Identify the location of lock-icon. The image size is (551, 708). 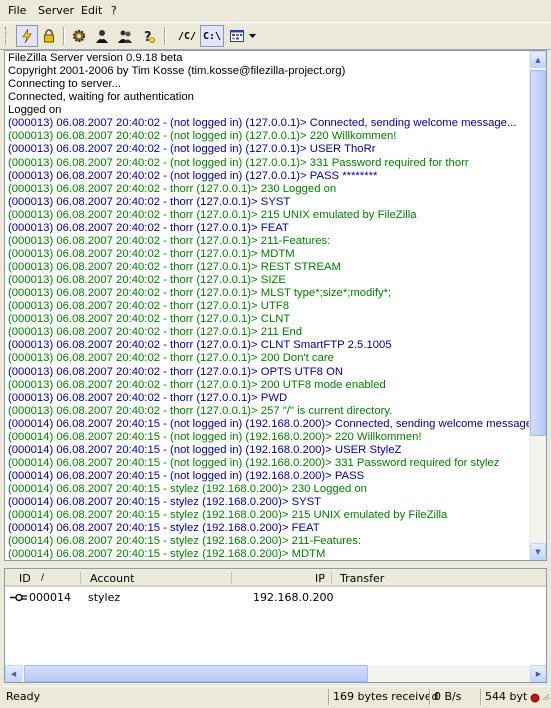
(49, 36).